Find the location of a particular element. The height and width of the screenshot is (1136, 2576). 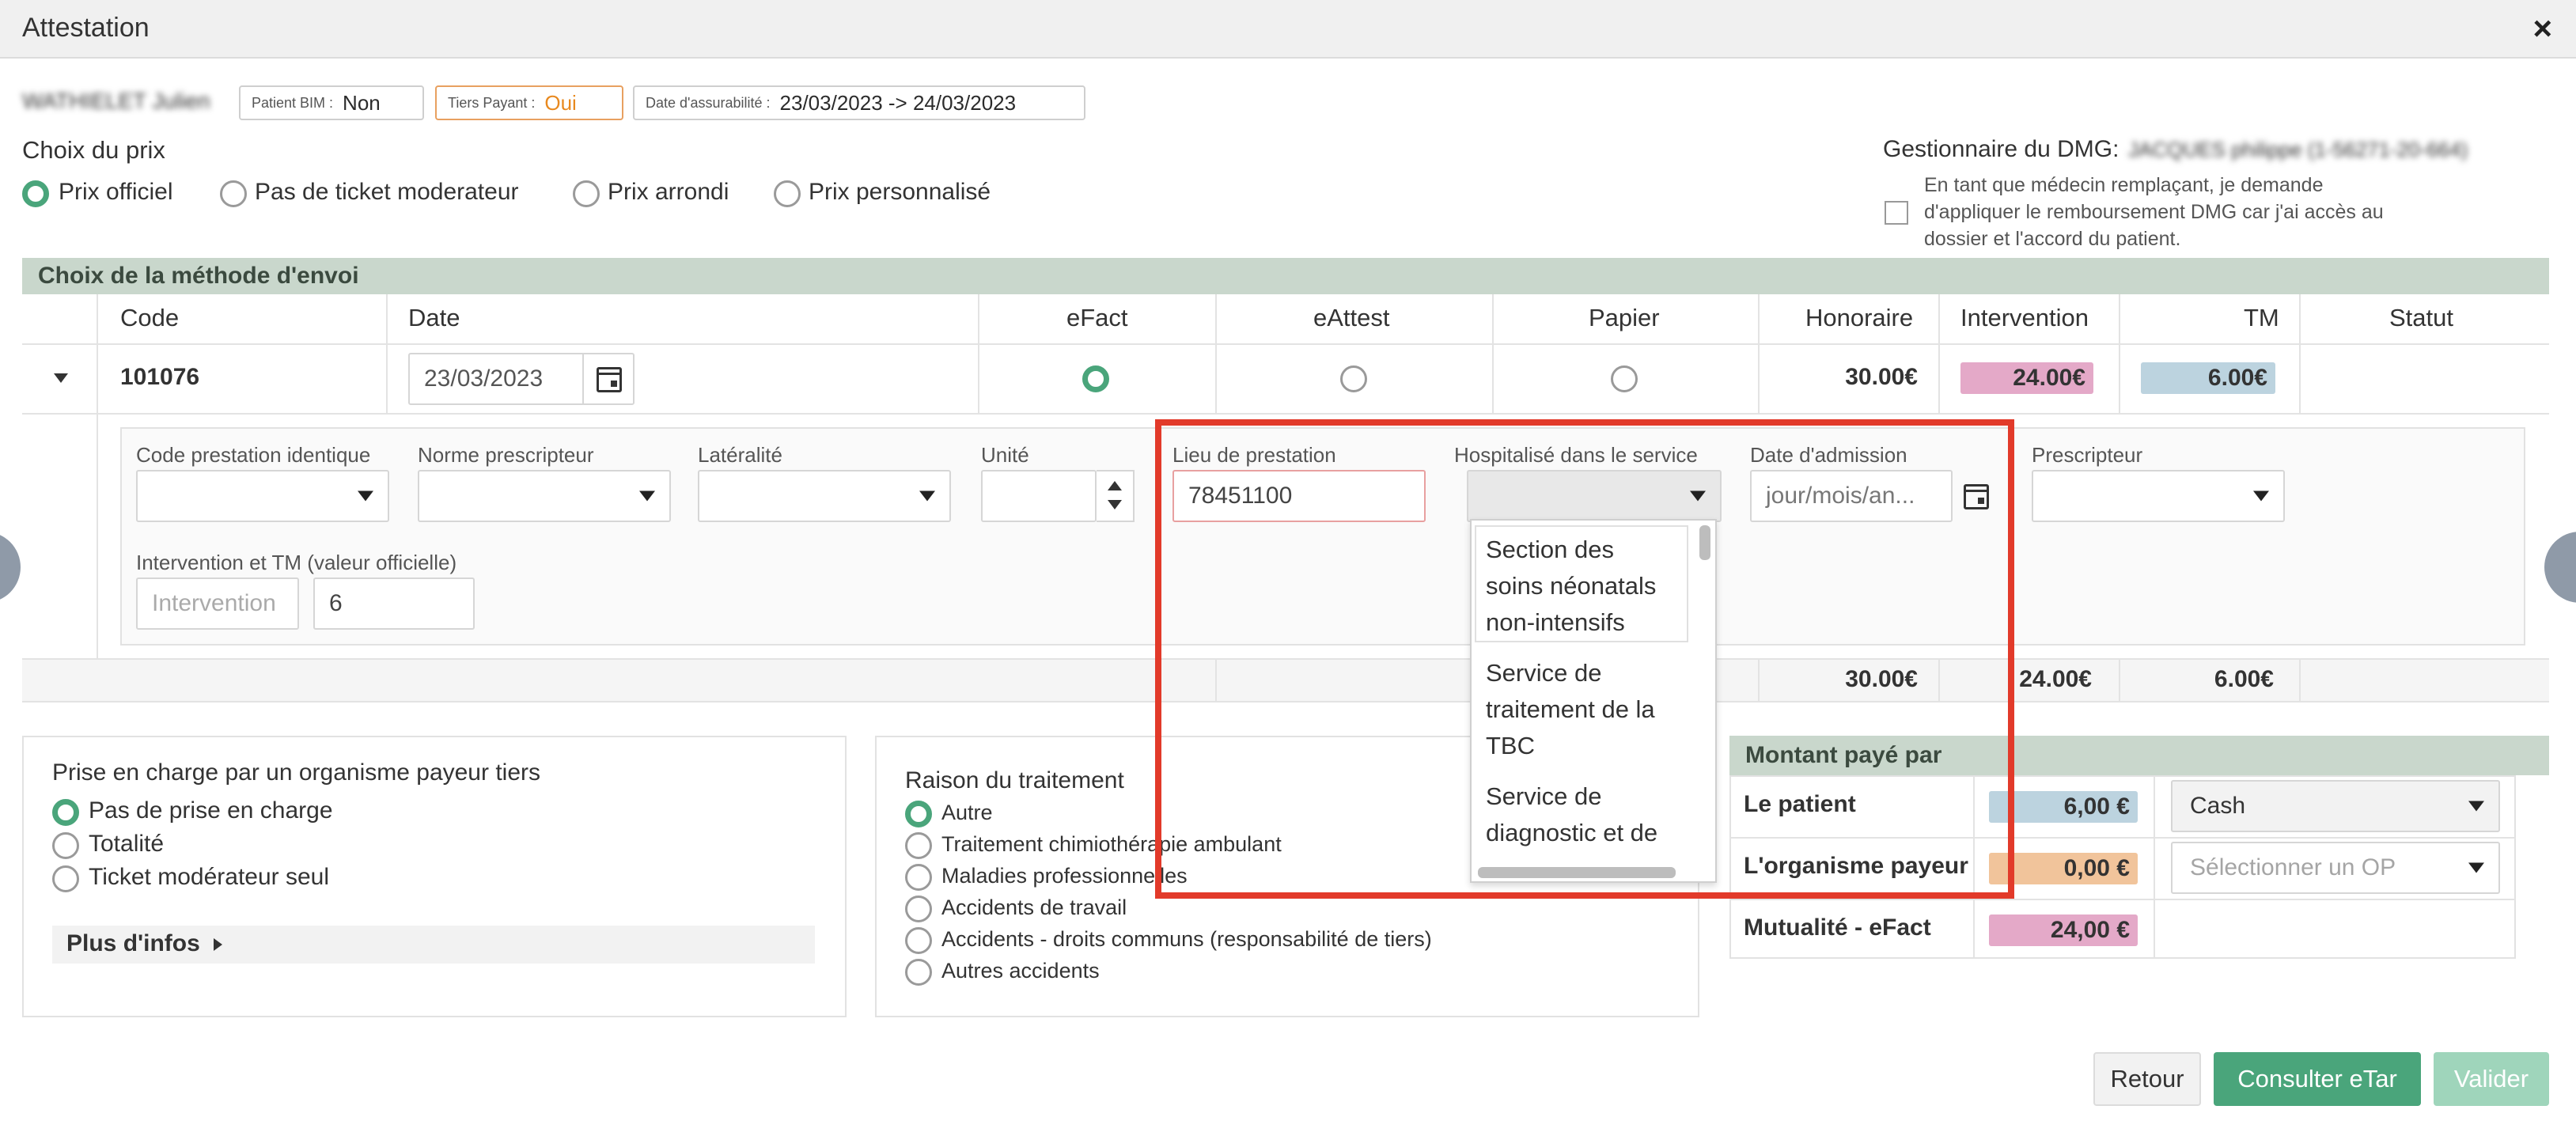

tm-value: 6 is located at coordinates (336, 603).